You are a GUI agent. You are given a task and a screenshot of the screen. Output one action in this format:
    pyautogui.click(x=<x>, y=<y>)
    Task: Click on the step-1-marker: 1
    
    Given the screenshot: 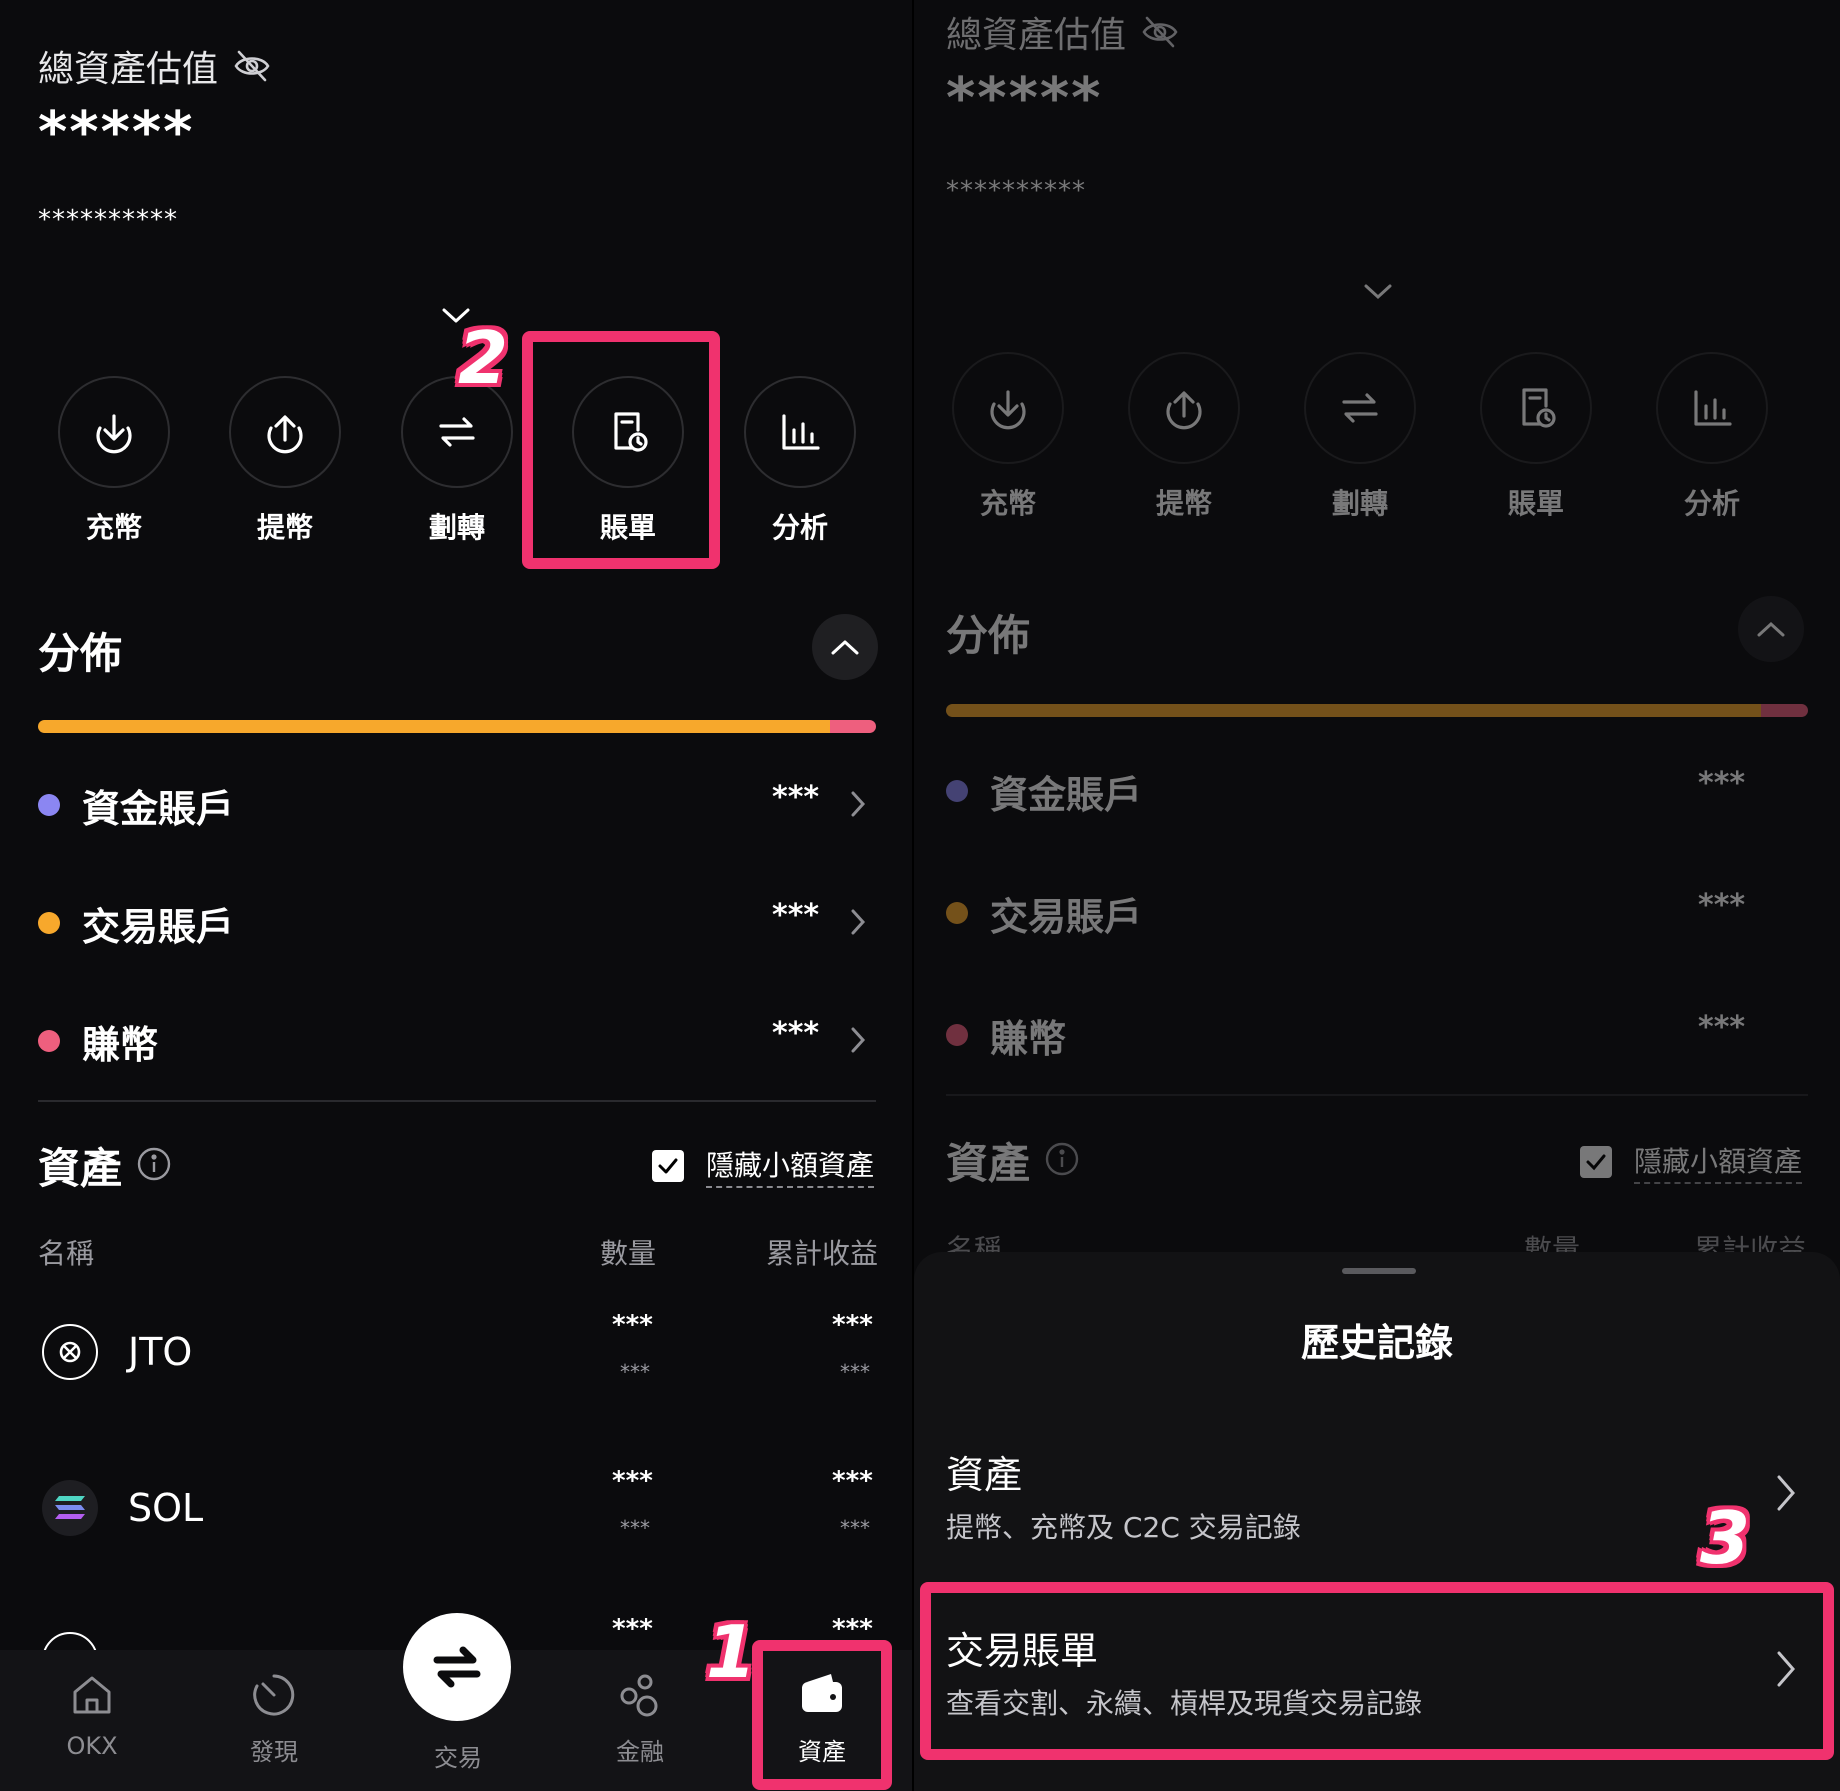 What is the action you would take?
    pyautogui.click(x=731, y=1652)
    